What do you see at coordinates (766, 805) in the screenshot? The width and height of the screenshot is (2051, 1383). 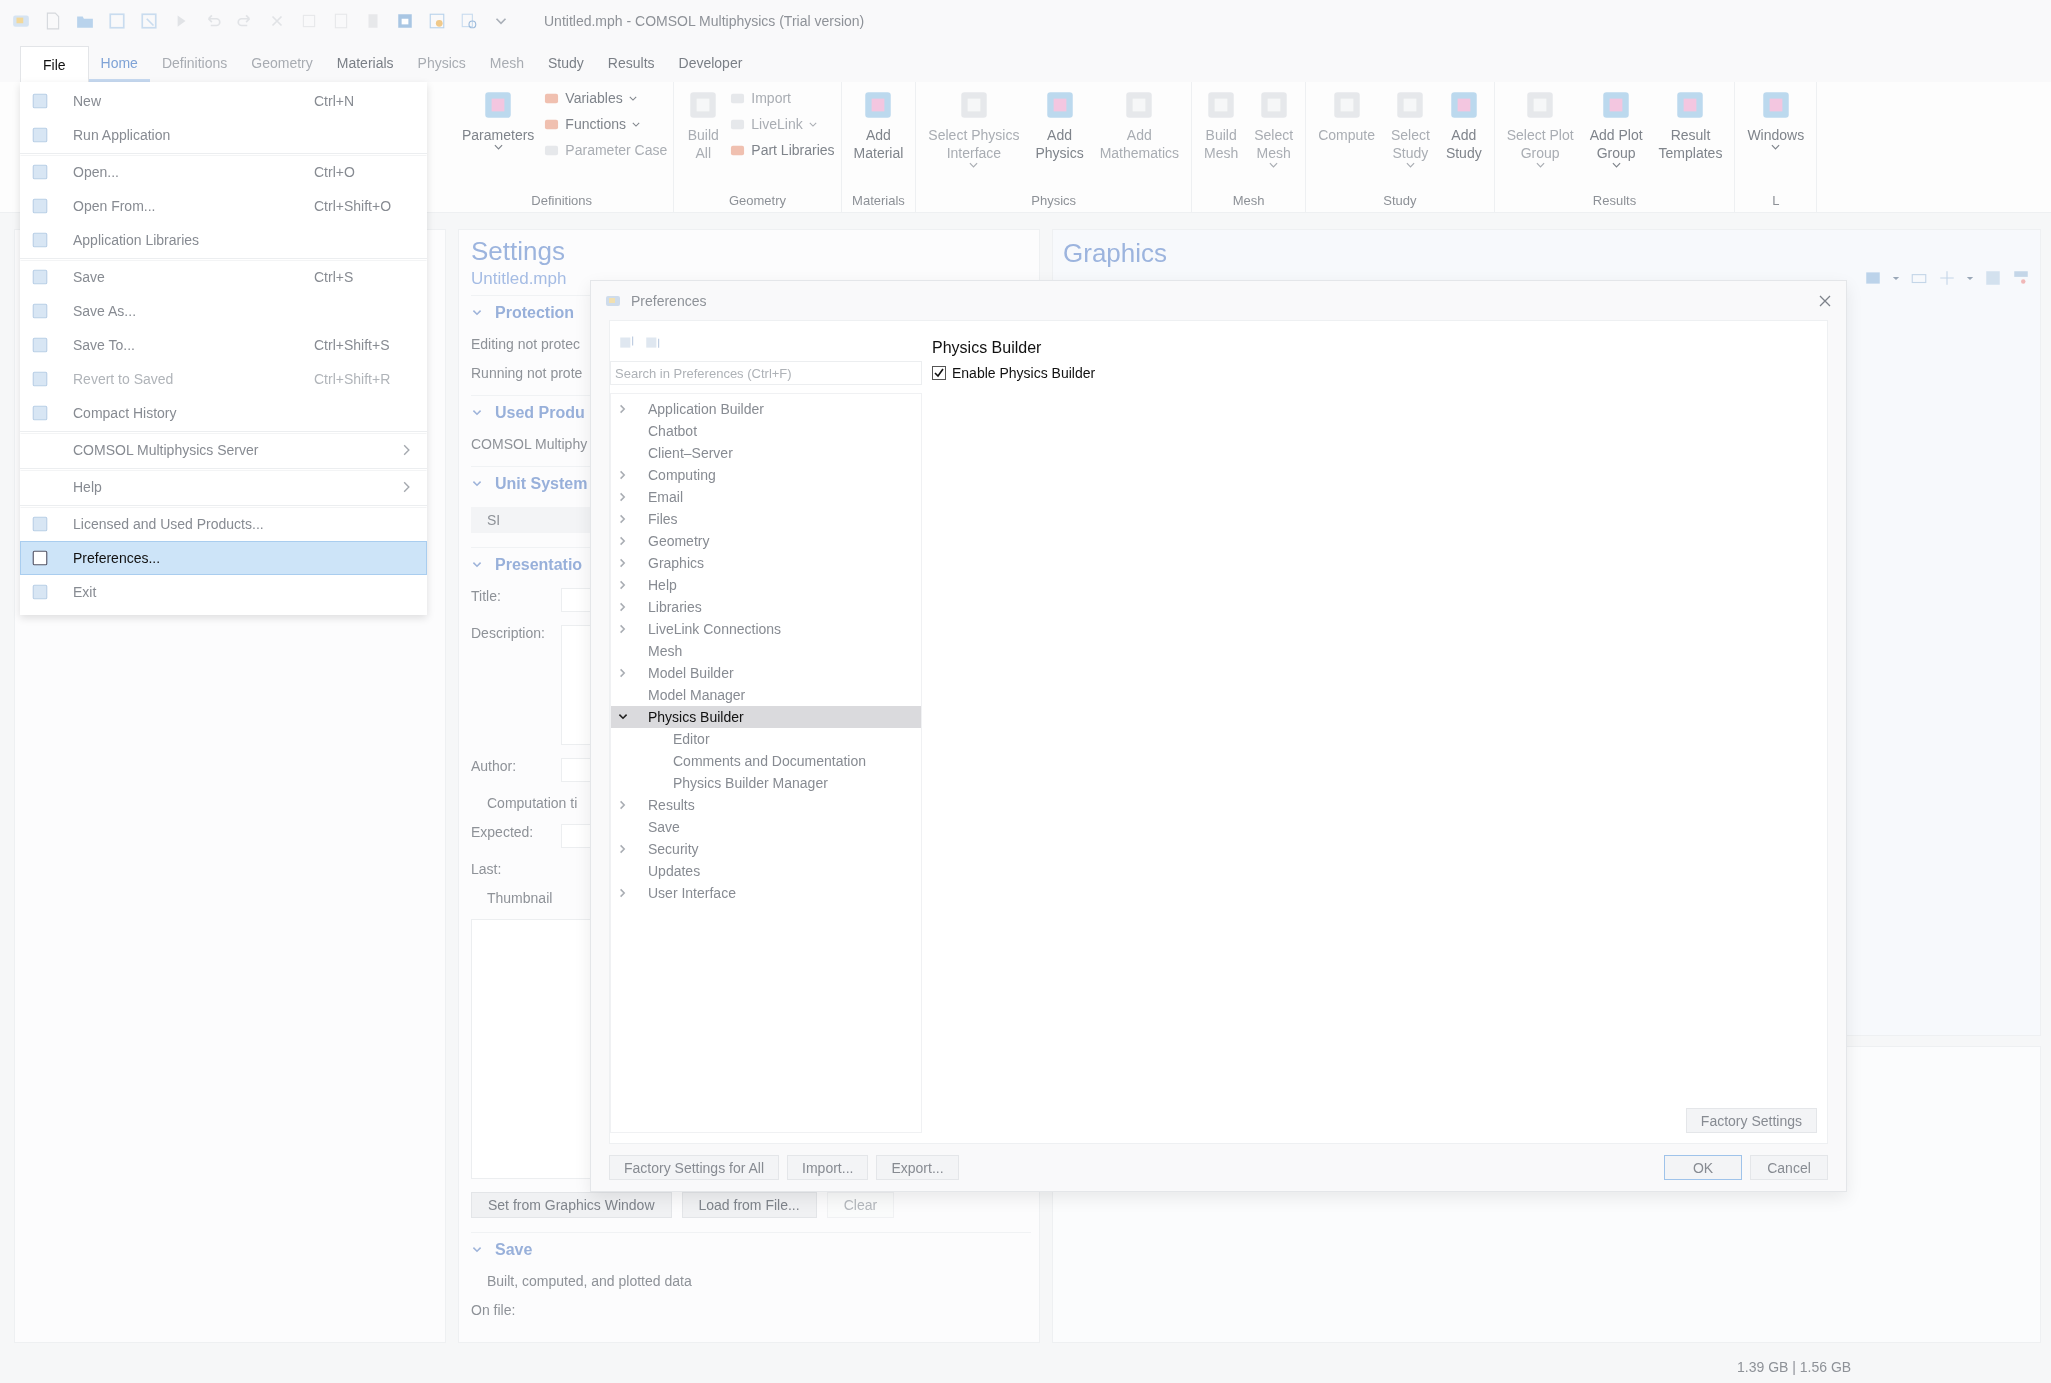 I see `tree-item: Results` at bounding box center [766, 805].